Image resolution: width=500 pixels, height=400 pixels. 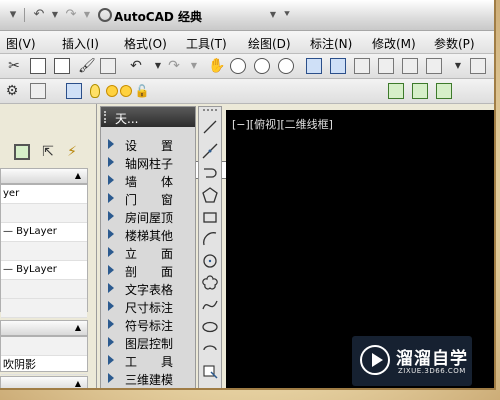 What do you see at coordinates (362, 66) in the screenshot?
I see `tool-palettes-icon` at bounding box center [362, 66].